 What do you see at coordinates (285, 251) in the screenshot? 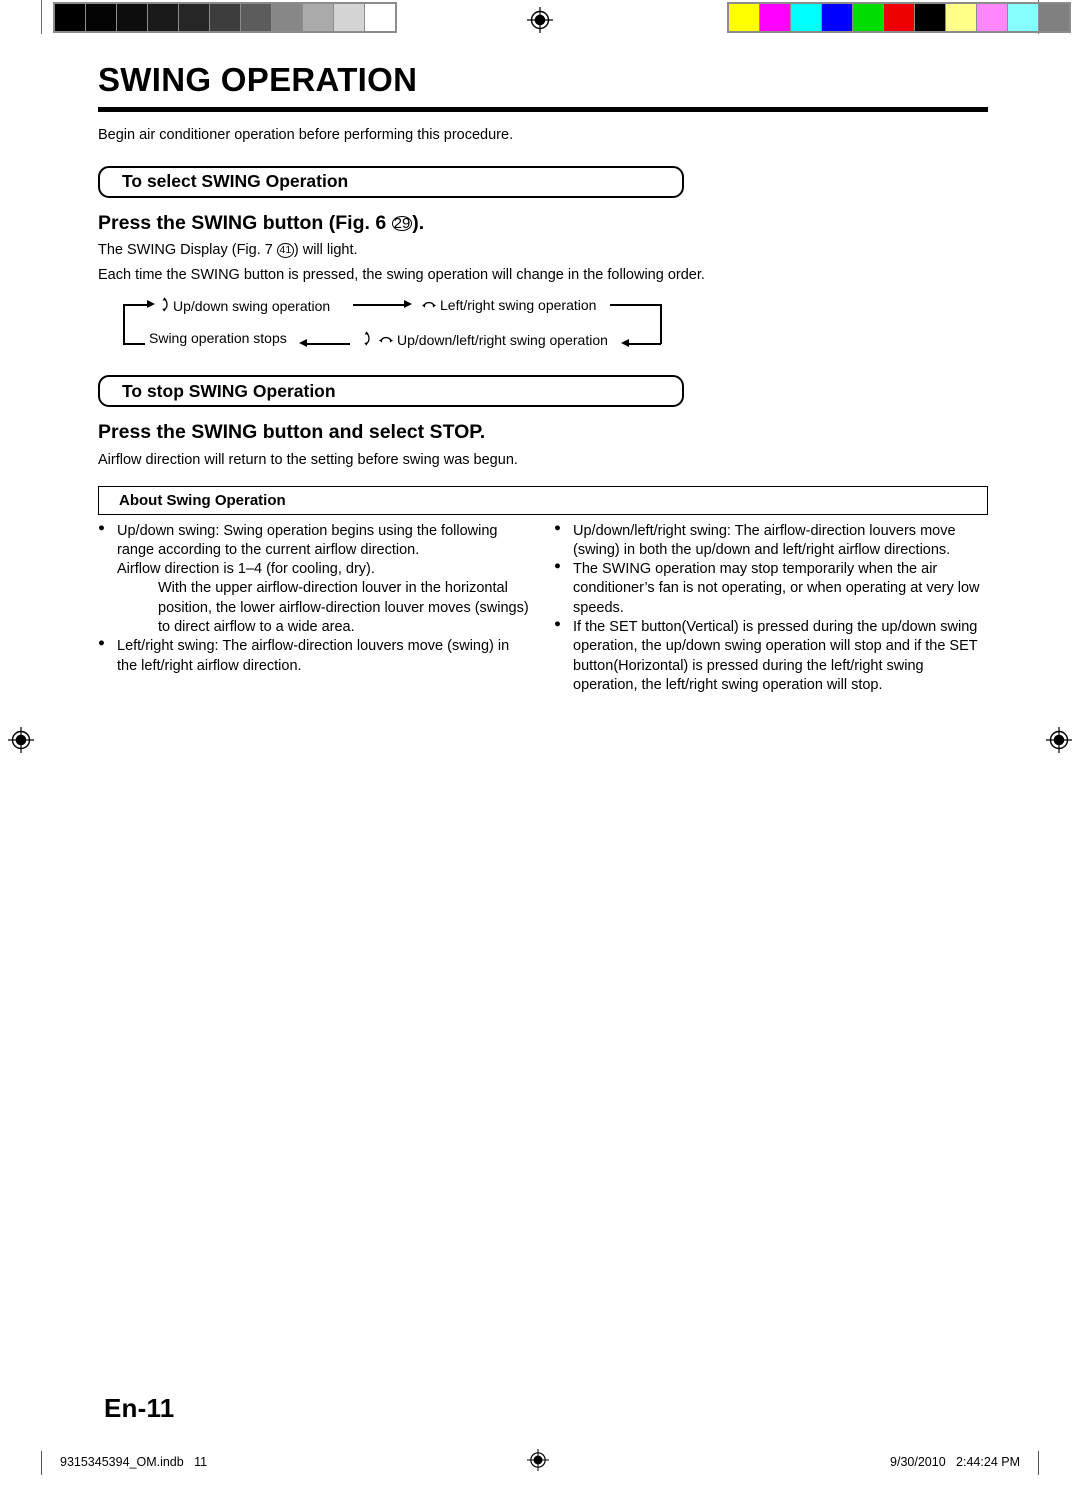
I see `figure-ref-41: 41` at bounding box center [285, 251].